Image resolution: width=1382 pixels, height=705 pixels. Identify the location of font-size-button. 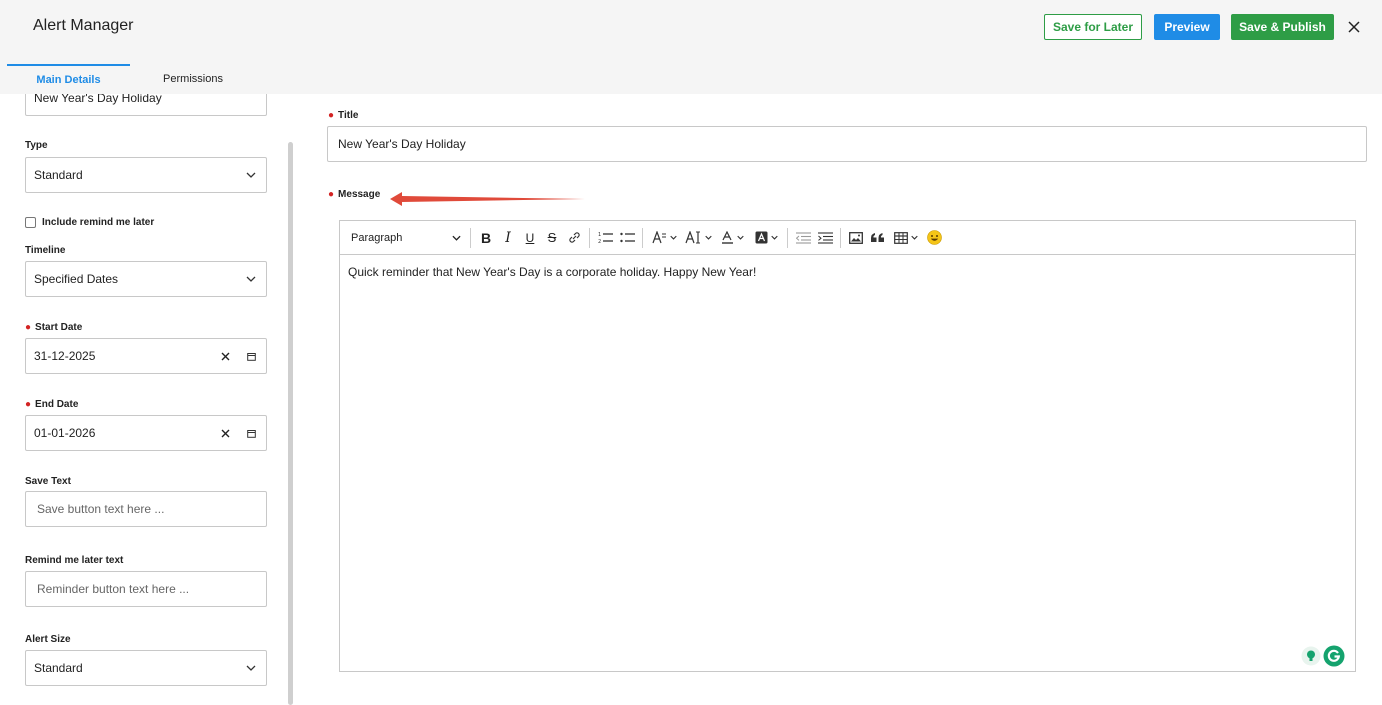
(664, 238).